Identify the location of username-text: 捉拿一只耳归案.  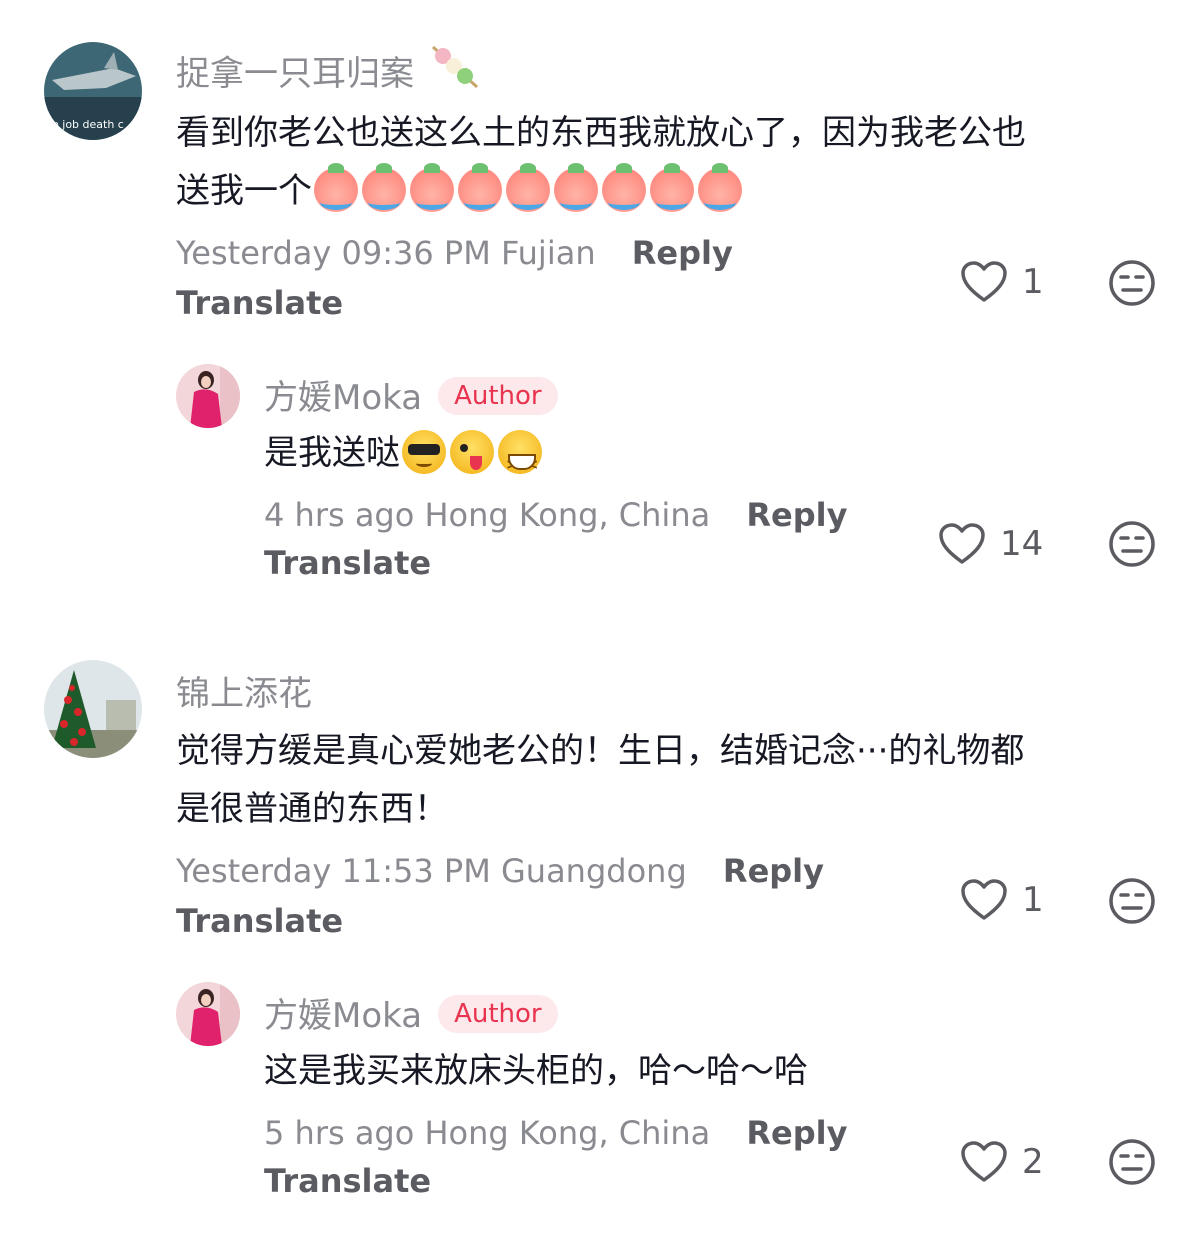
(295, 74).